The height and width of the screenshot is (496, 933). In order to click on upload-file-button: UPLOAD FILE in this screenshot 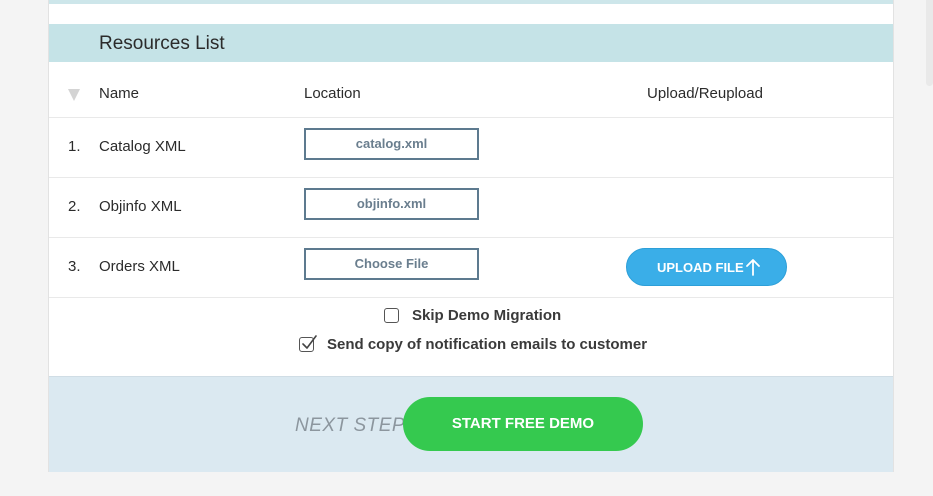, I will do `click(706, 267)`.